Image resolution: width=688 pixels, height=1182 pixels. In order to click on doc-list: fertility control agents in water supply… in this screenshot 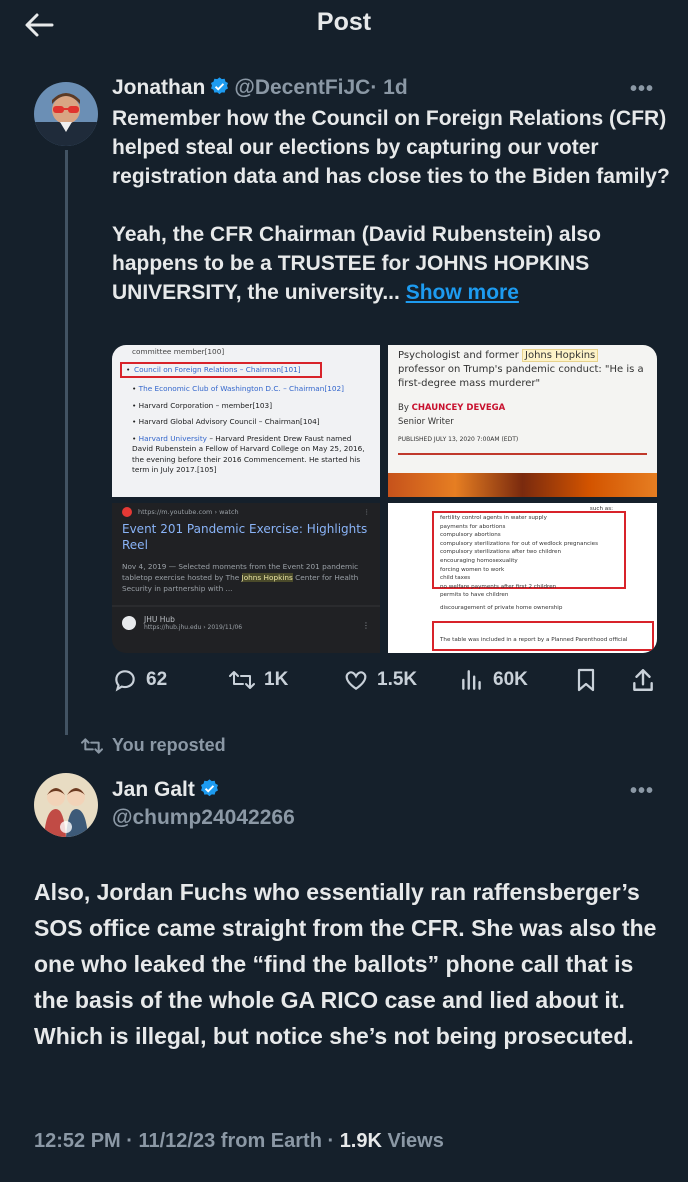, I will do `click(519, 563)`.